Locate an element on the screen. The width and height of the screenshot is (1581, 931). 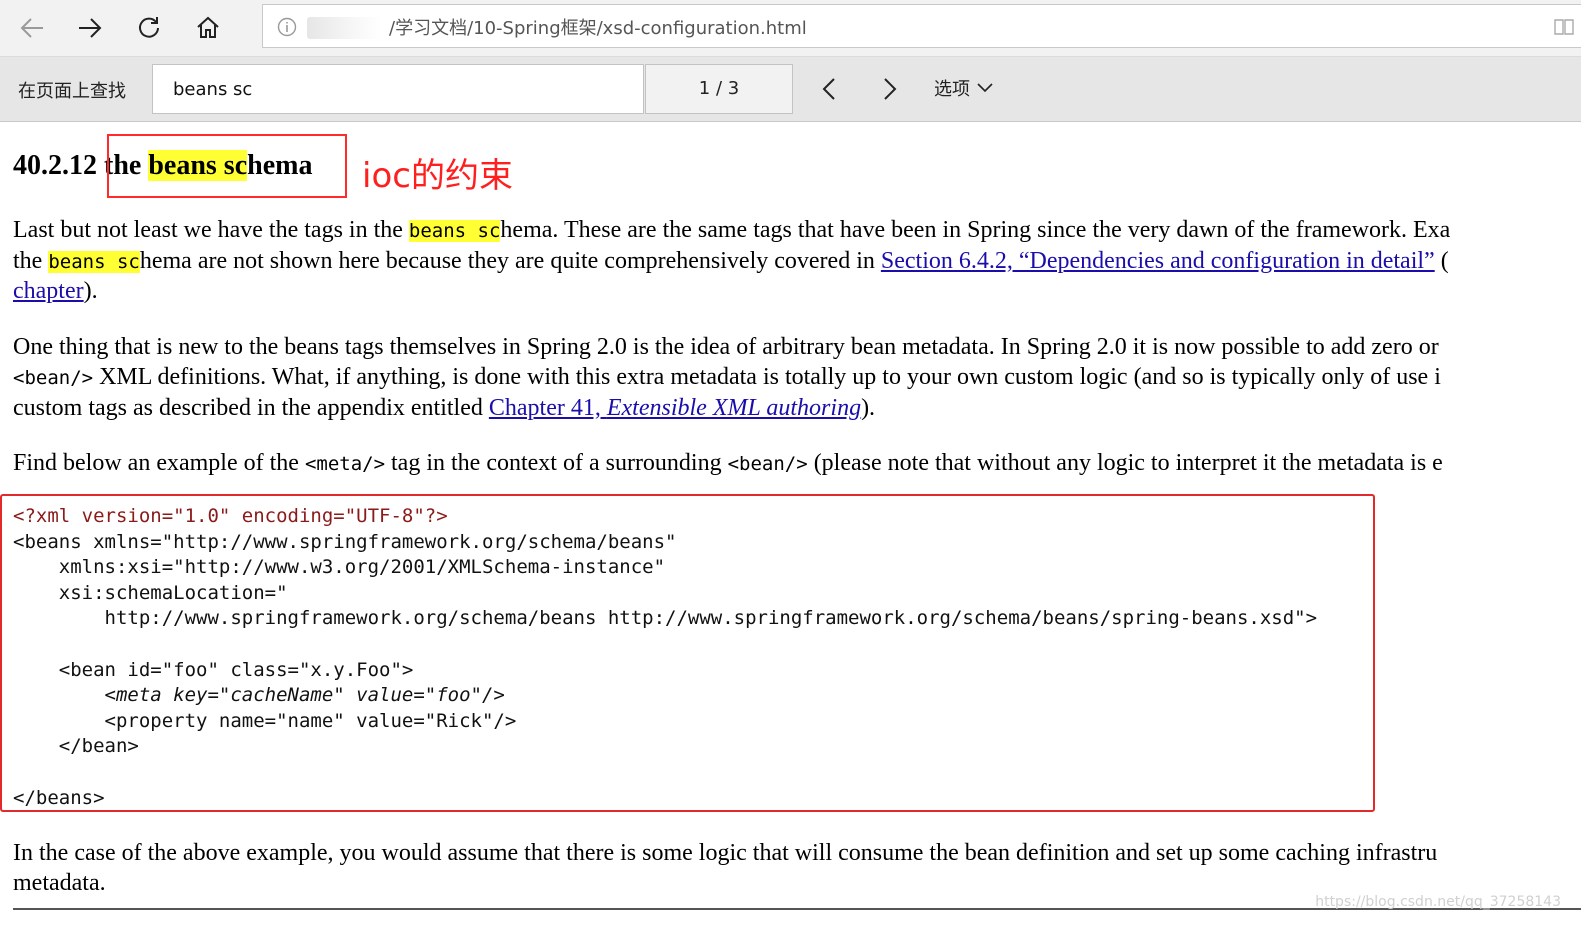
paragraph-1-line-3: chapter). is located at coordinates (55, 291).